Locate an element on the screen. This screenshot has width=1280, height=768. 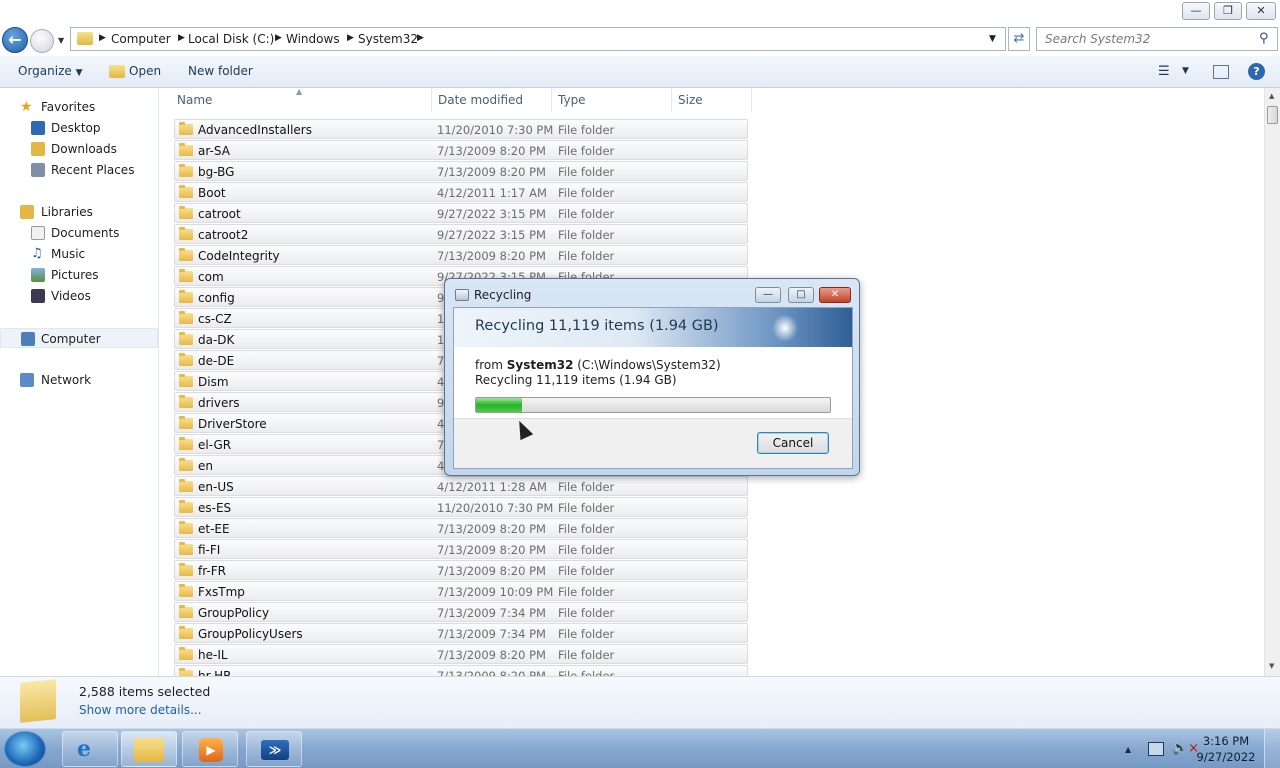
nav-documents: Documents is located at coordinates (79, 233).